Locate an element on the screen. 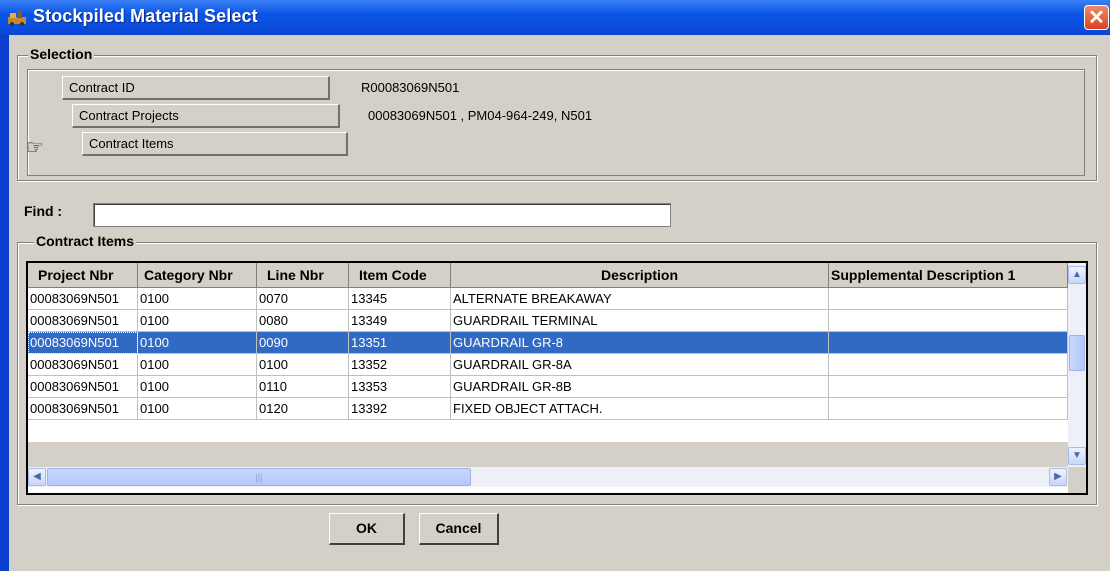 This screenshot has height=571, width=1110. column-header-label: Description is located at coordinates (639, 275).